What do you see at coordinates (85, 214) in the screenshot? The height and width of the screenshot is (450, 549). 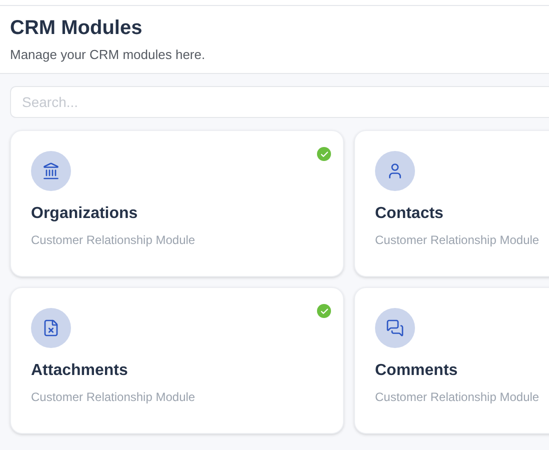 I see `module-name: Organizations` at bounding box center [85, 214].